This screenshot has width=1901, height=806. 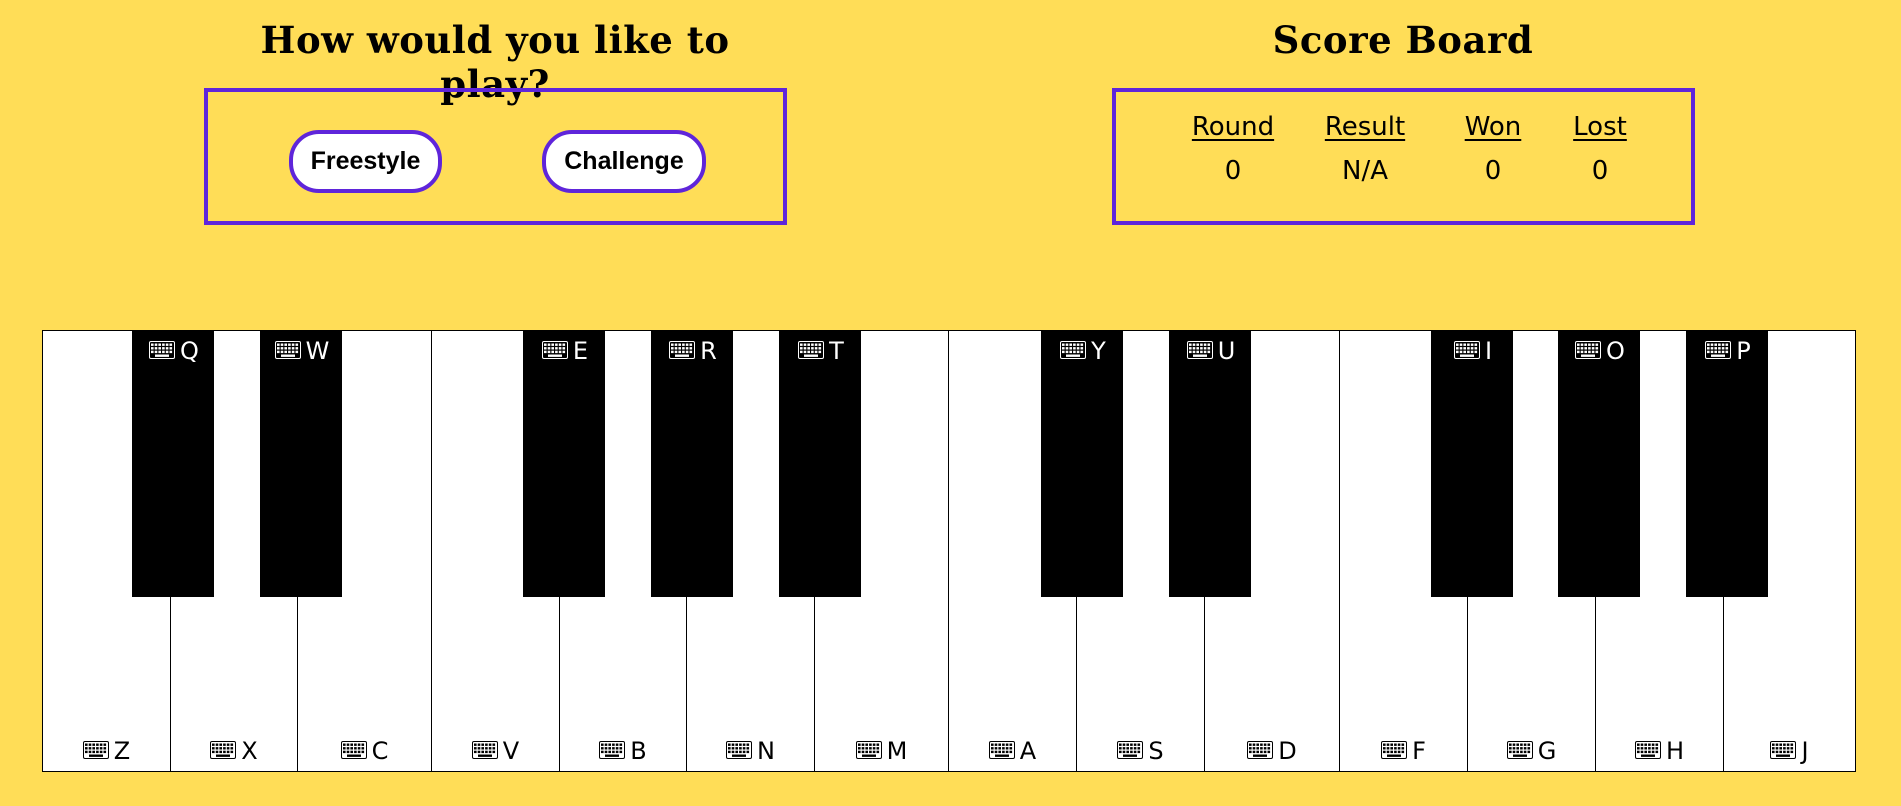 What do you see at coordinates (580, 351) in the screenshot?
I see `key-letter: E` at bounding box center [580, 351].